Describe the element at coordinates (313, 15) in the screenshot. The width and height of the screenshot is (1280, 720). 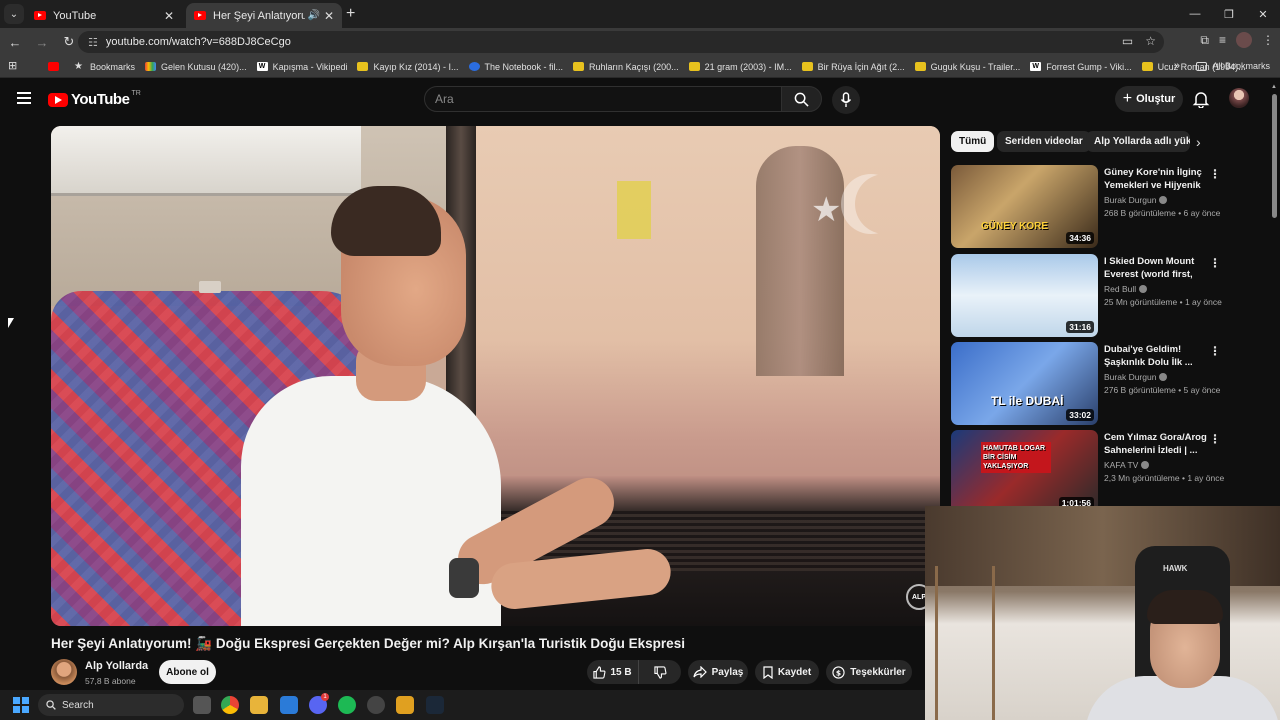
I see `audio-playing-icon: 🔊` at that location.